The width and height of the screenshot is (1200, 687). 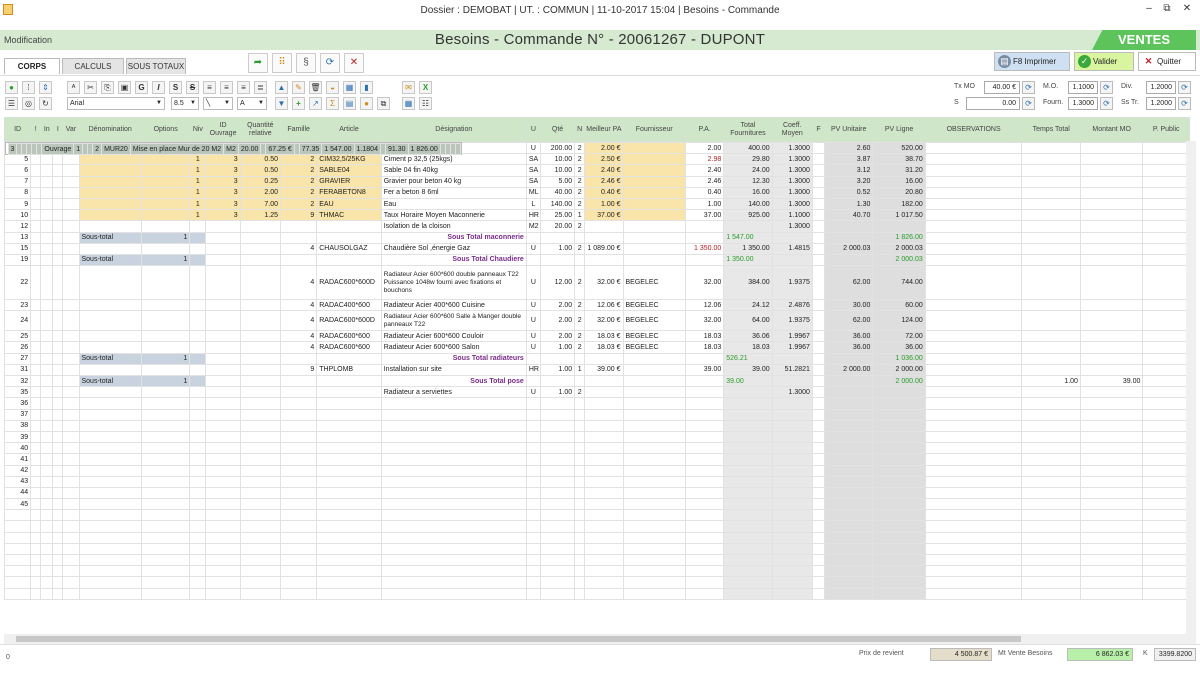 What do you see at coordinates (899, 248) in the screenshot?
I see `table-cell: 2 000.03` at bounding box center [899, 248].